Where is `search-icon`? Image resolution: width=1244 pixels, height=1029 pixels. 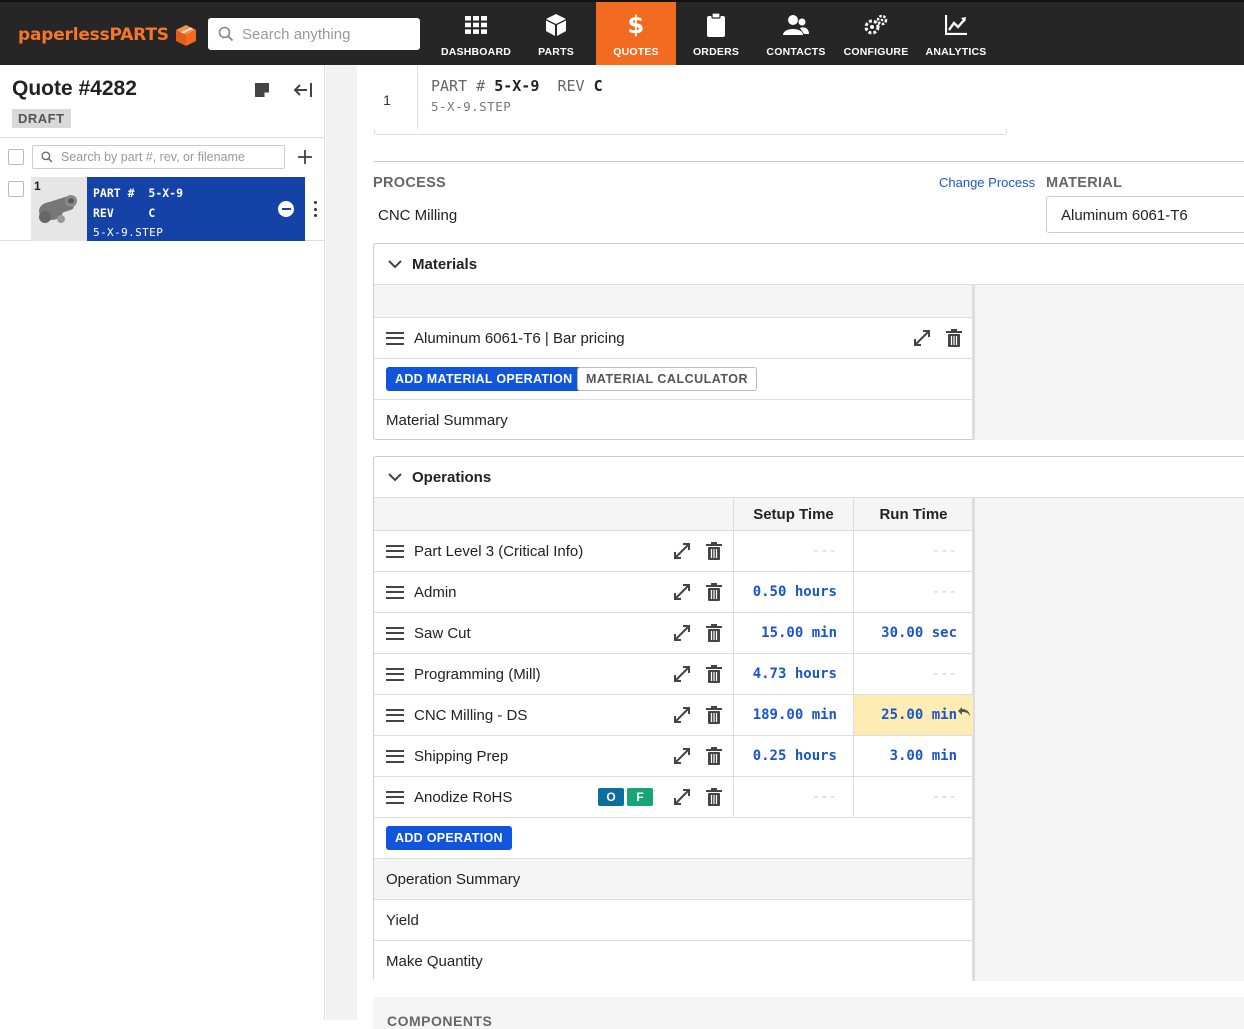
search-icon is located at coordinates (226, 34).